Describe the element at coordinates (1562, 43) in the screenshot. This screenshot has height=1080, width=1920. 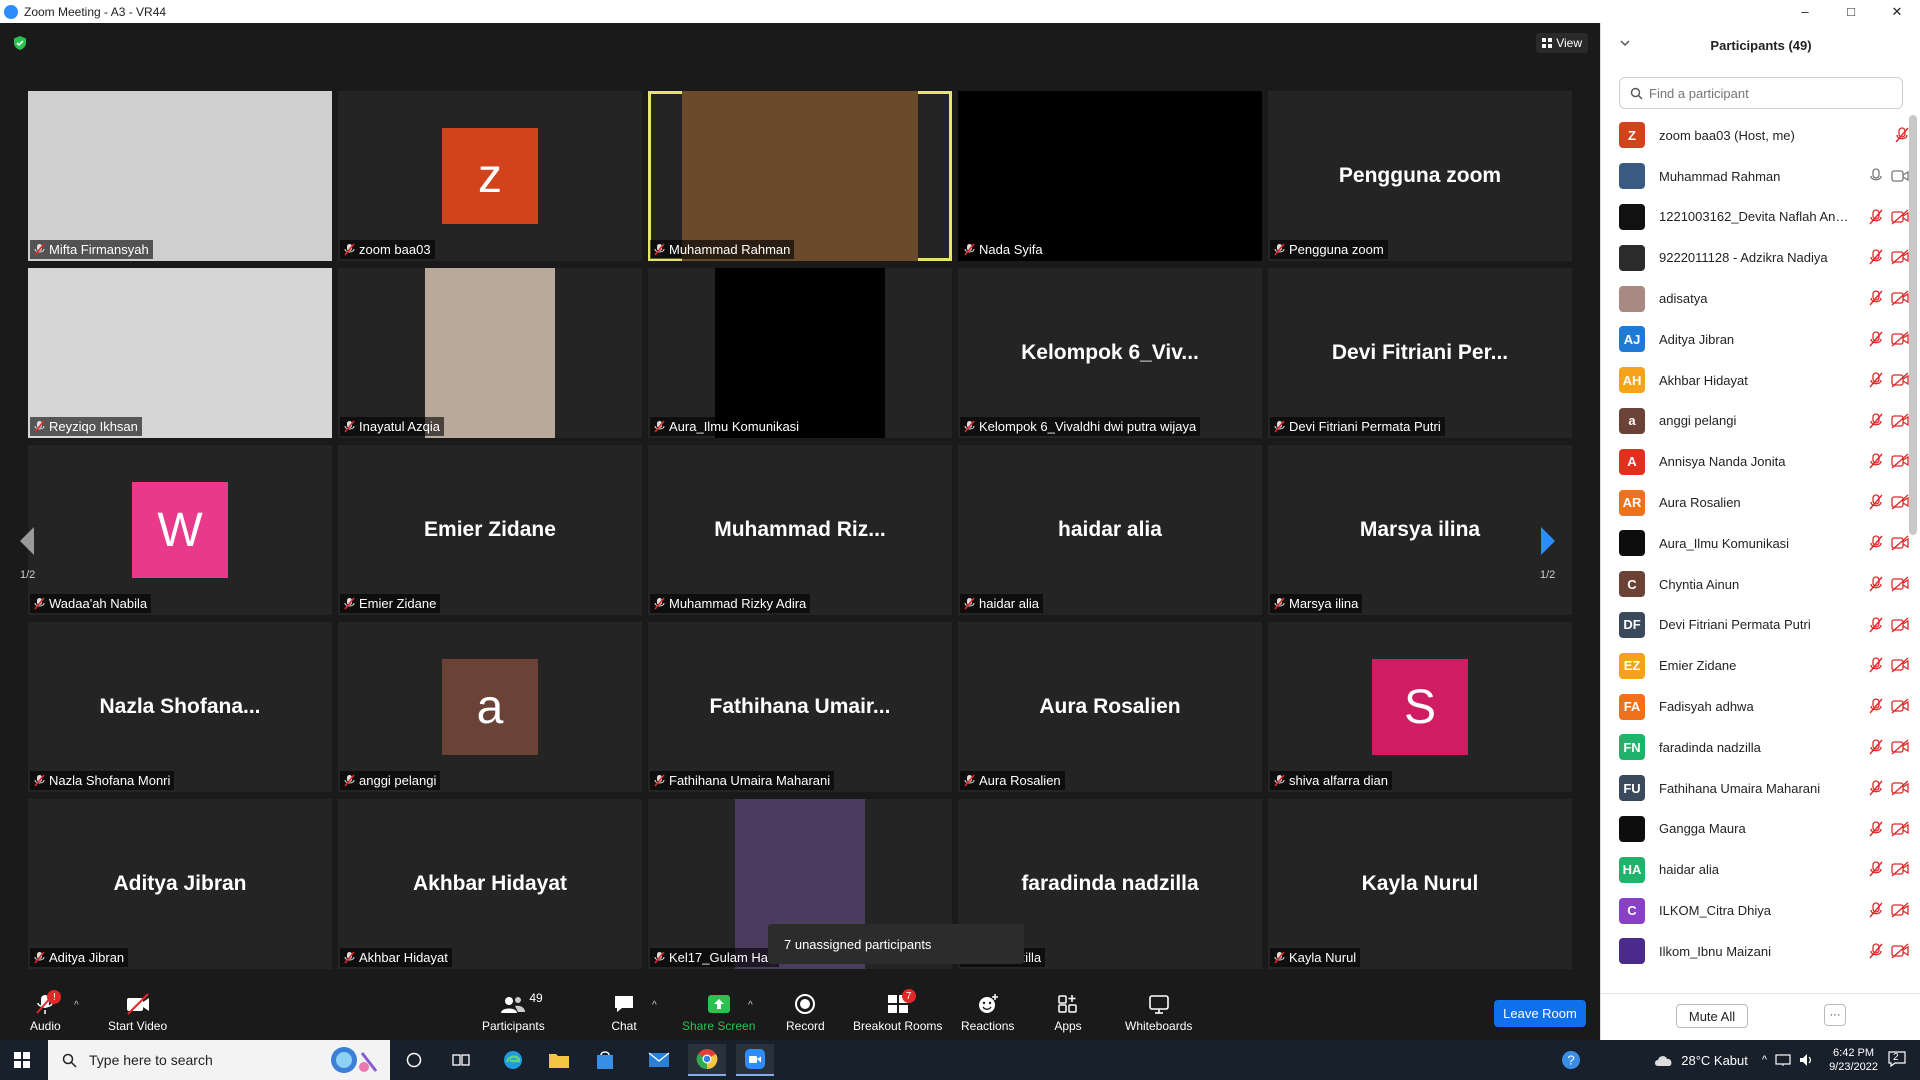
I see `view-button: View` at that location.